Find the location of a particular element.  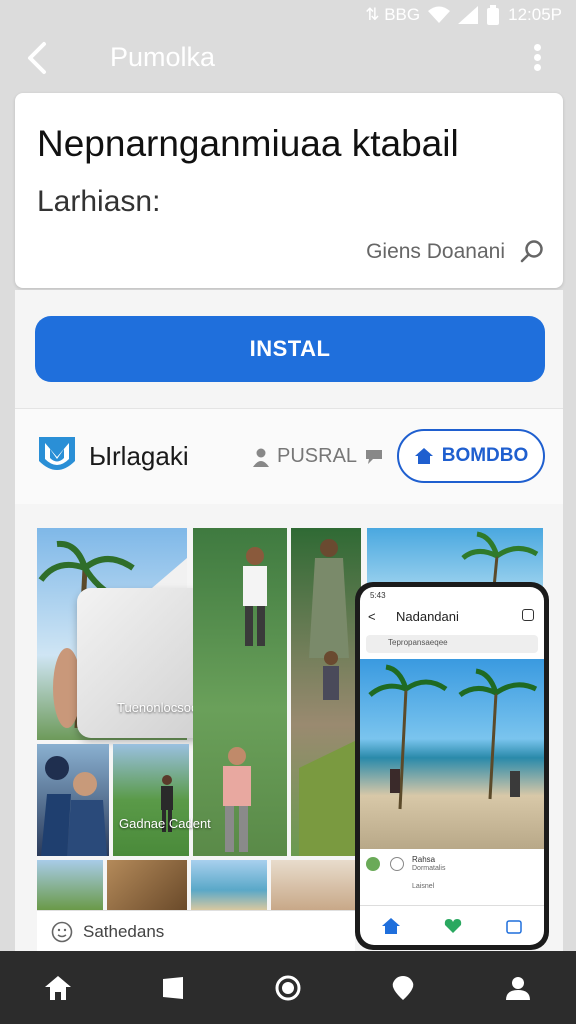

more-options-icon is located at coordinates (538, 59).